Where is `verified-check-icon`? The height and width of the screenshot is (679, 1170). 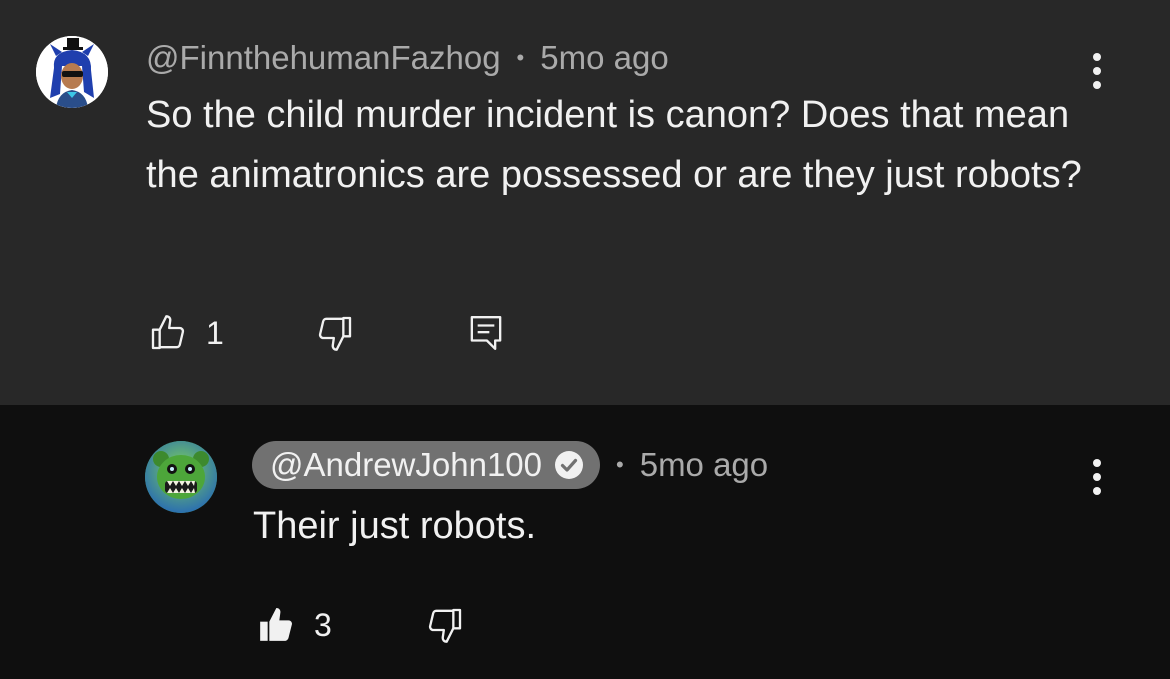 verified-check-icon is located at coordinates (569, 465).